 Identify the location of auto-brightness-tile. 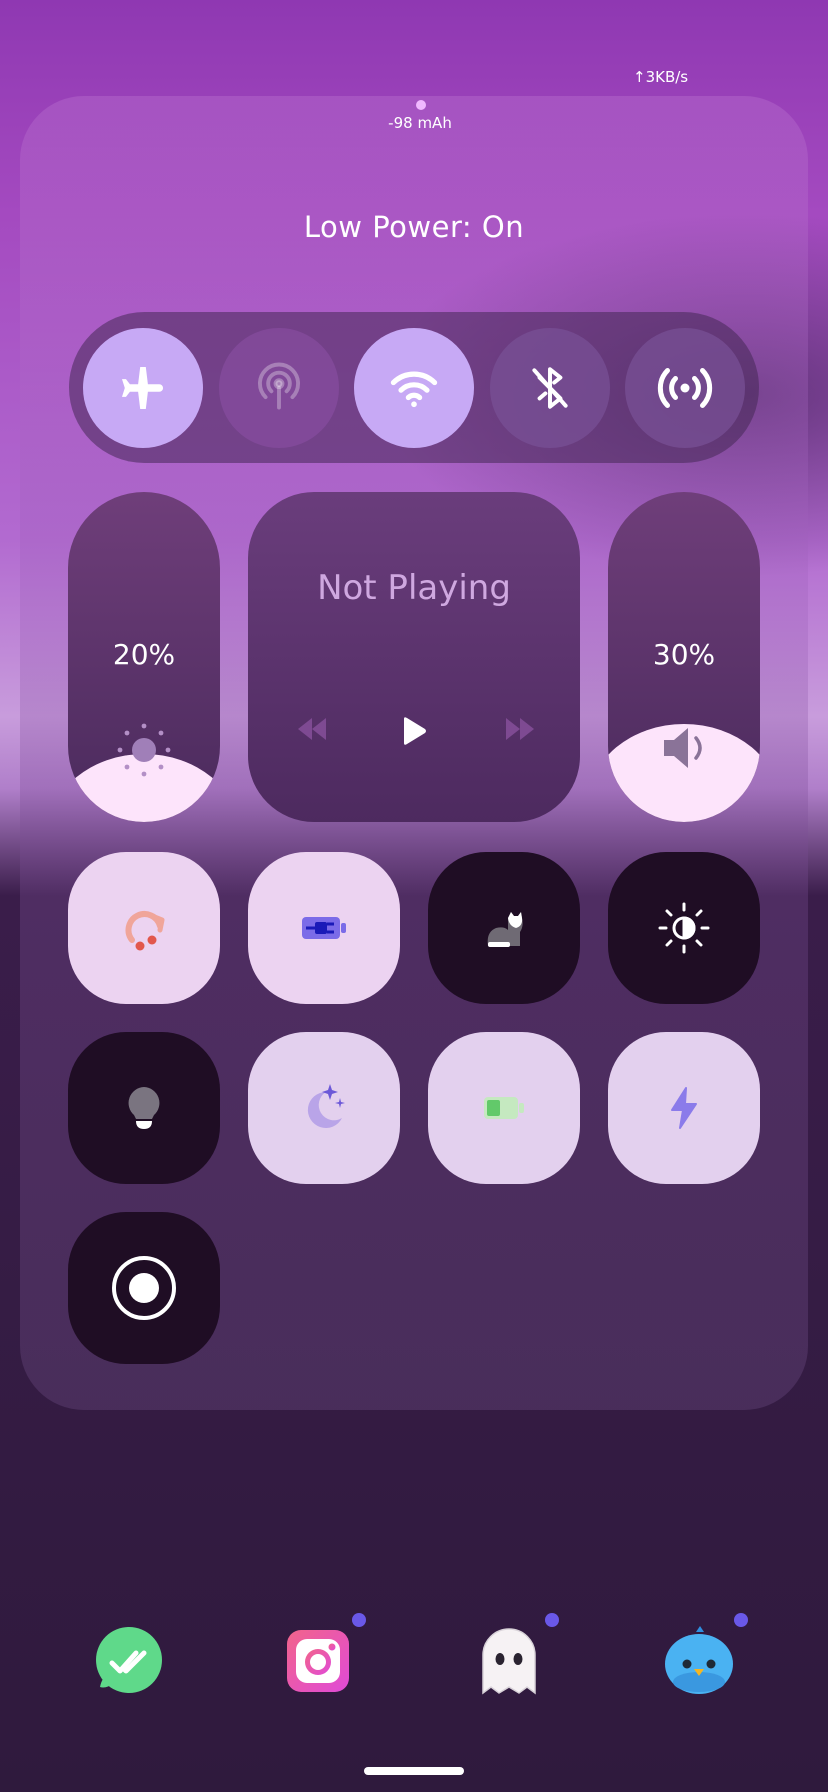
(684, 928).